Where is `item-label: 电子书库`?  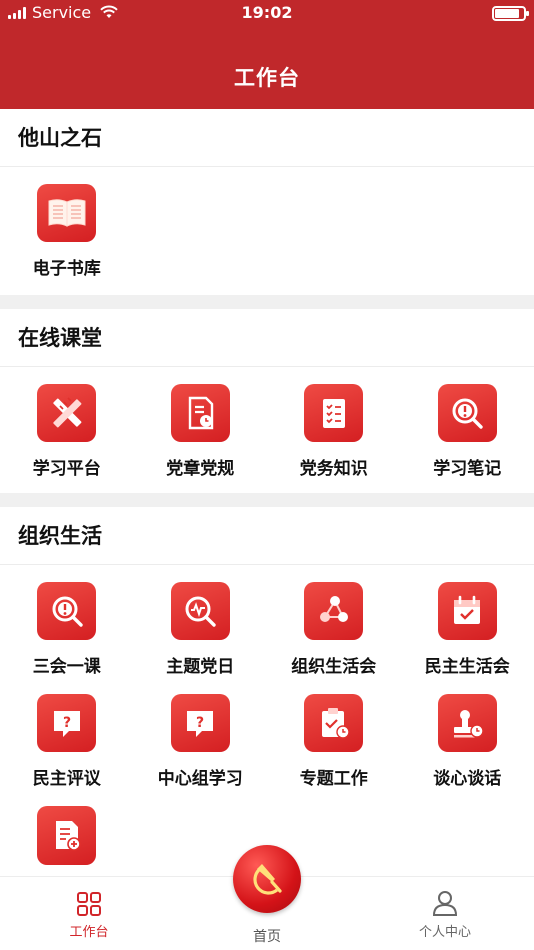
item-label: 电子书库 is located at coordinates (66, 269).